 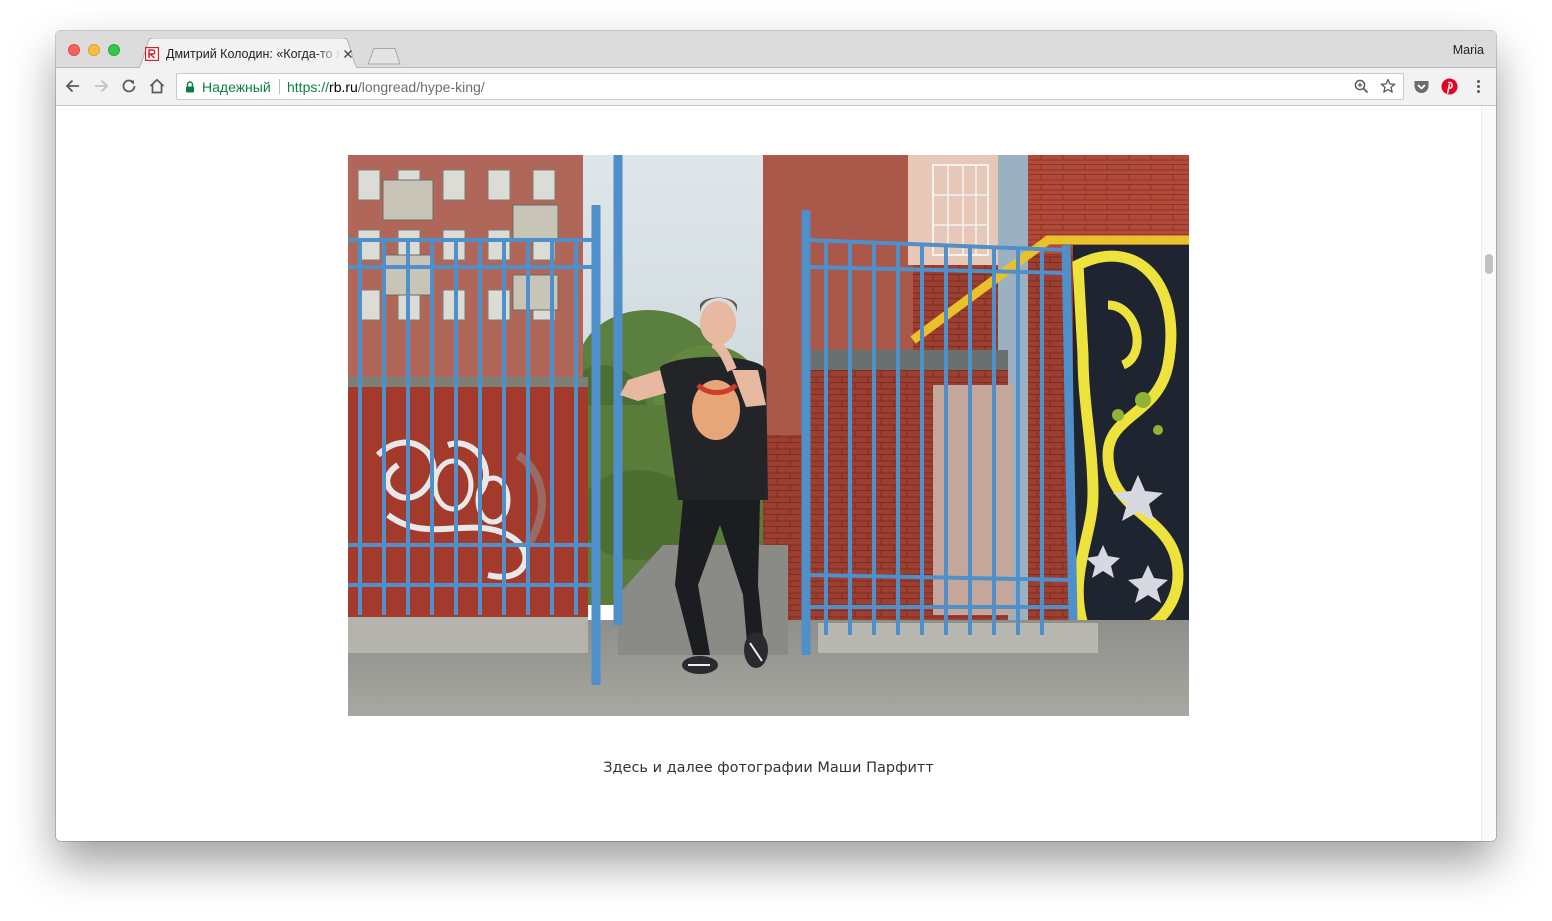 What do you see at coordinates (74, 50) in the screenshot?
I see `close-window-button` at bounding box center [74, 50].